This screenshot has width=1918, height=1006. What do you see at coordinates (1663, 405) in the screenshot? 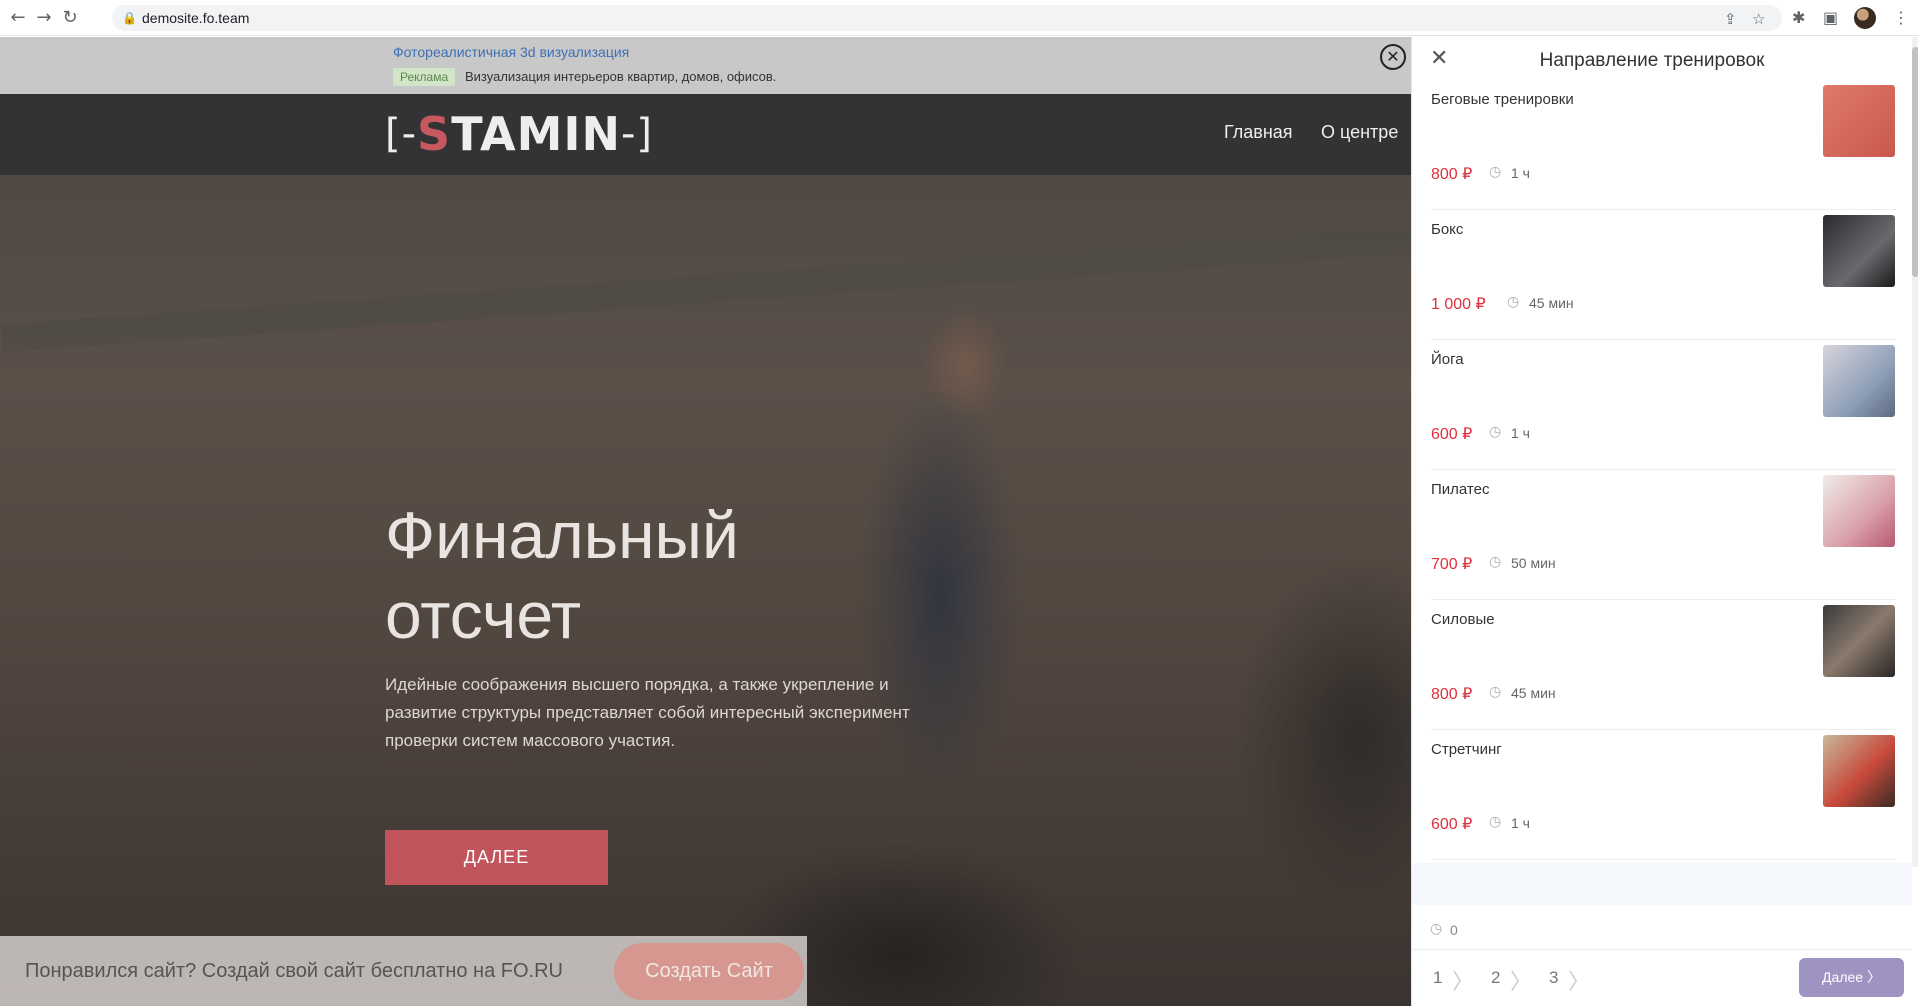
I see `service-item: Йога 600 ₽ ◷ 1 ч` at bounding box center [1663, 405].